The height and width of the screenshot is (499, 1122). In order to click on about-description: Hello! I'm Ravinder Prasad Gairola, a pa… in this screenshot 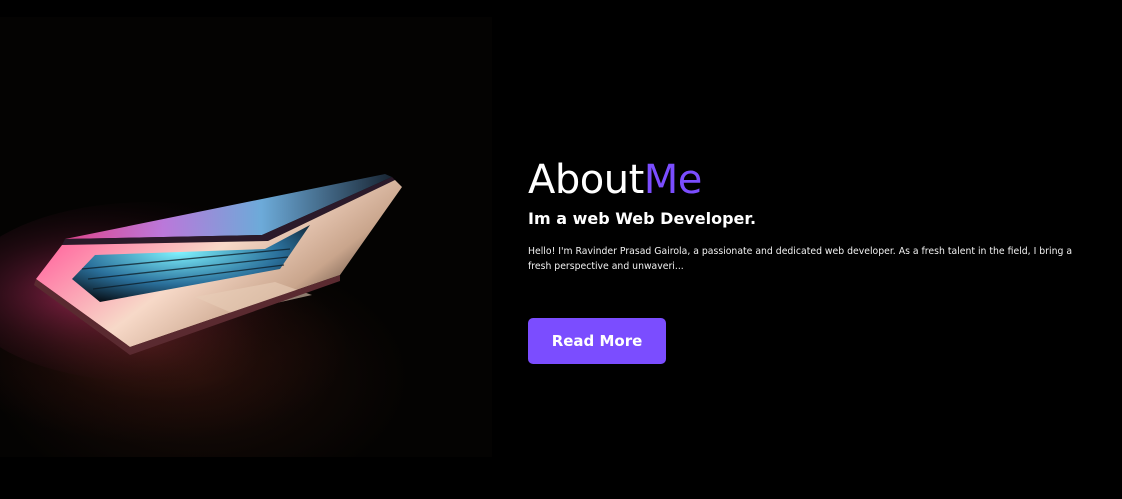, I will do `click(800, 259)`.